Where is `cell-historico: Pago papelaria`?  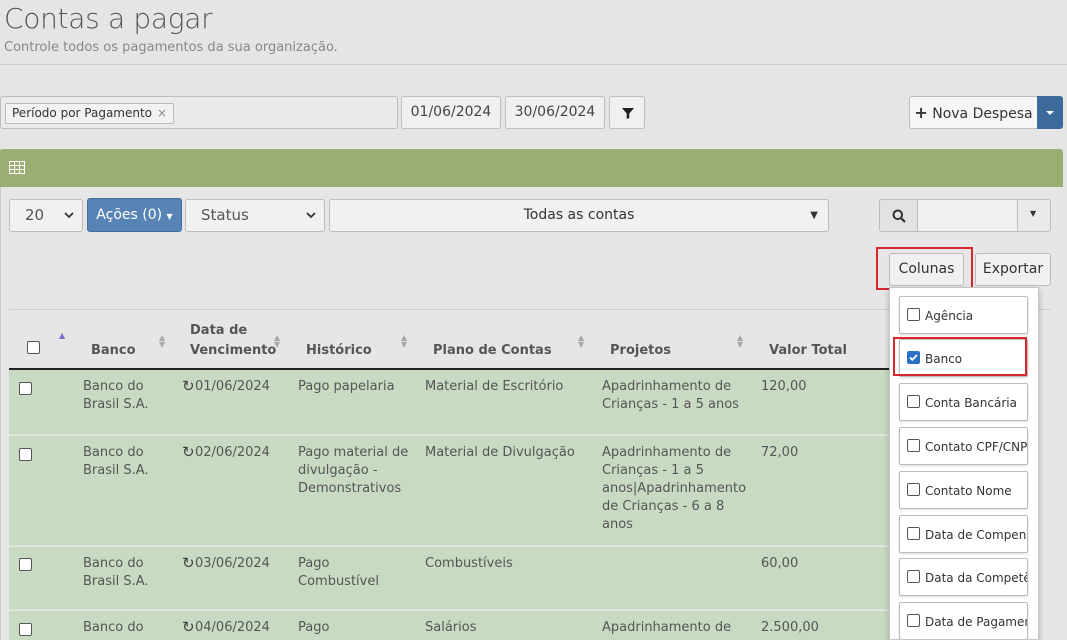 cell-historico: Pago papelaria is located at coordinates (346, 386).